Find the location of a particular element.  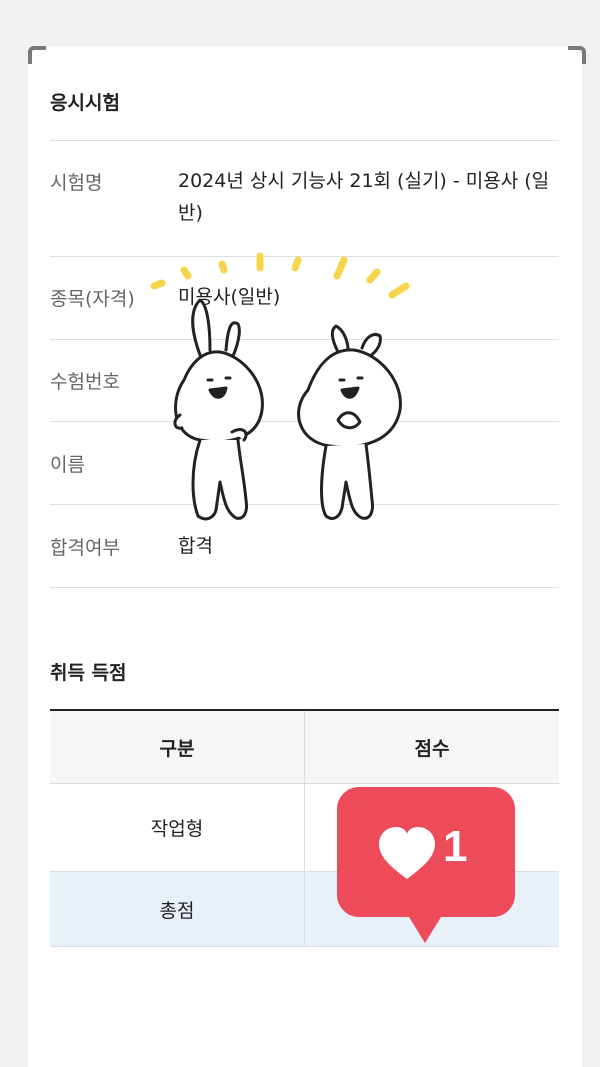

like-count: 1 is located at coordinates (455, 846).